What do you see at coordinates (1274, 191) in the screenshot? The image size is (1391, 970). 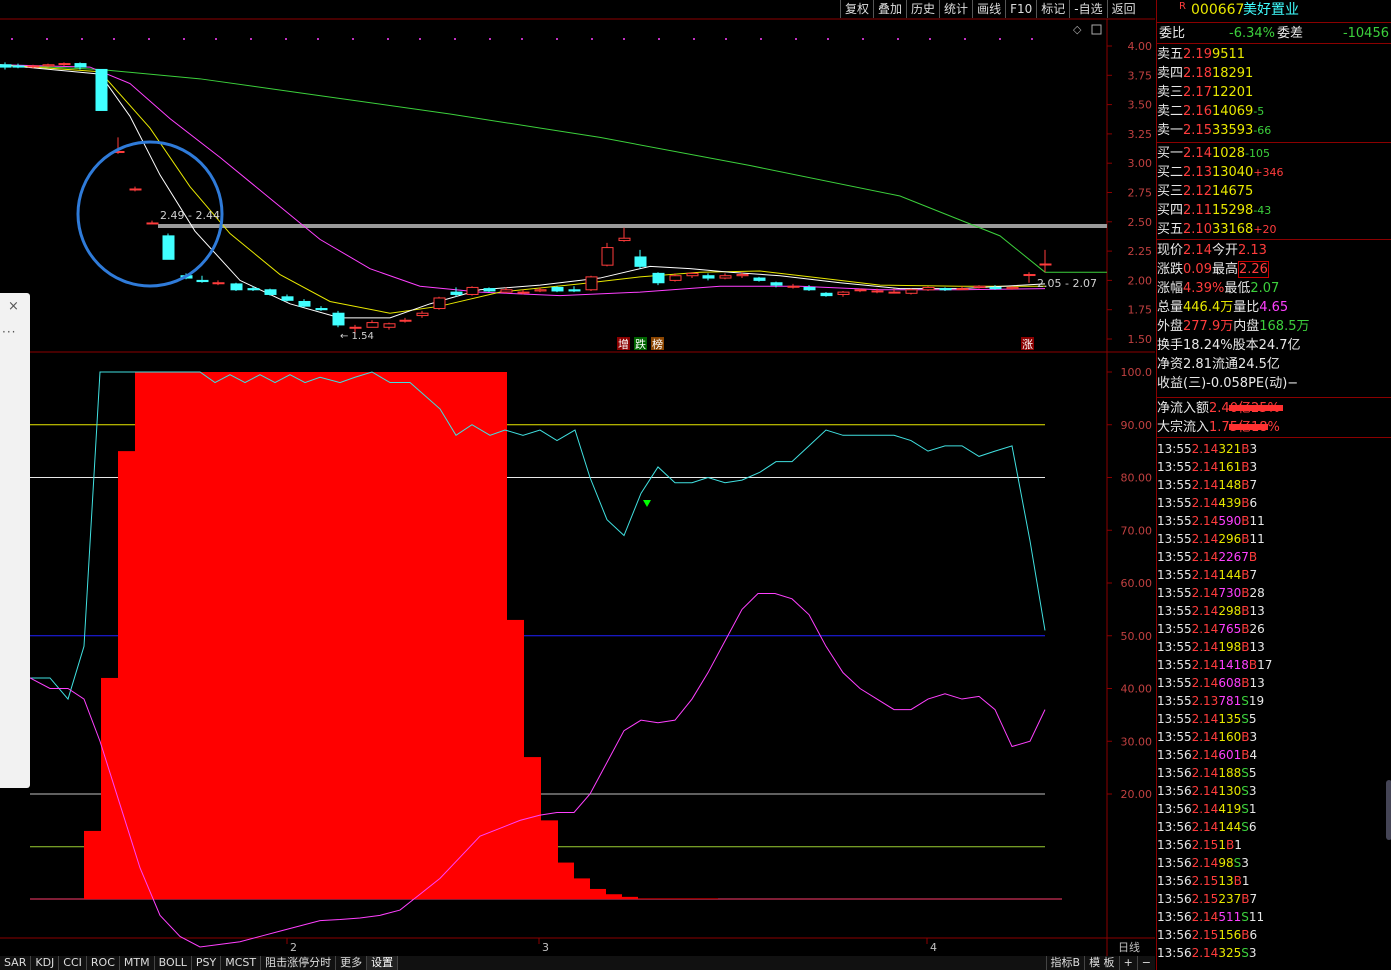 I see `order-level-row: 买三2.1214675` at bounding box center [1274, 191].